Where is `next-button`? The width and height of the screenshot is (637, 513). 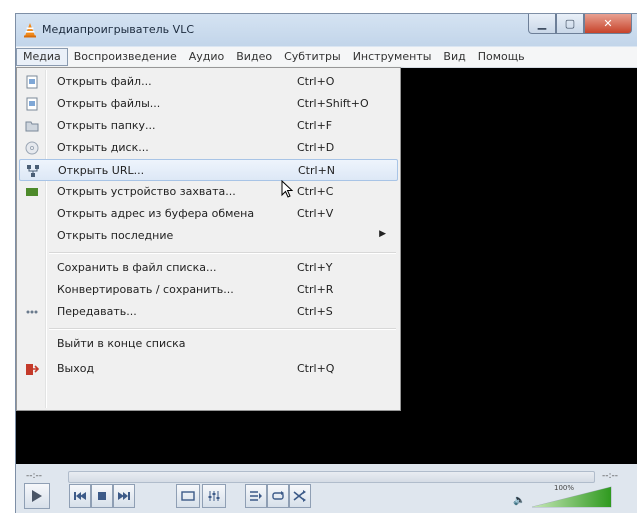 next-button is located at coordinates (124, 496).